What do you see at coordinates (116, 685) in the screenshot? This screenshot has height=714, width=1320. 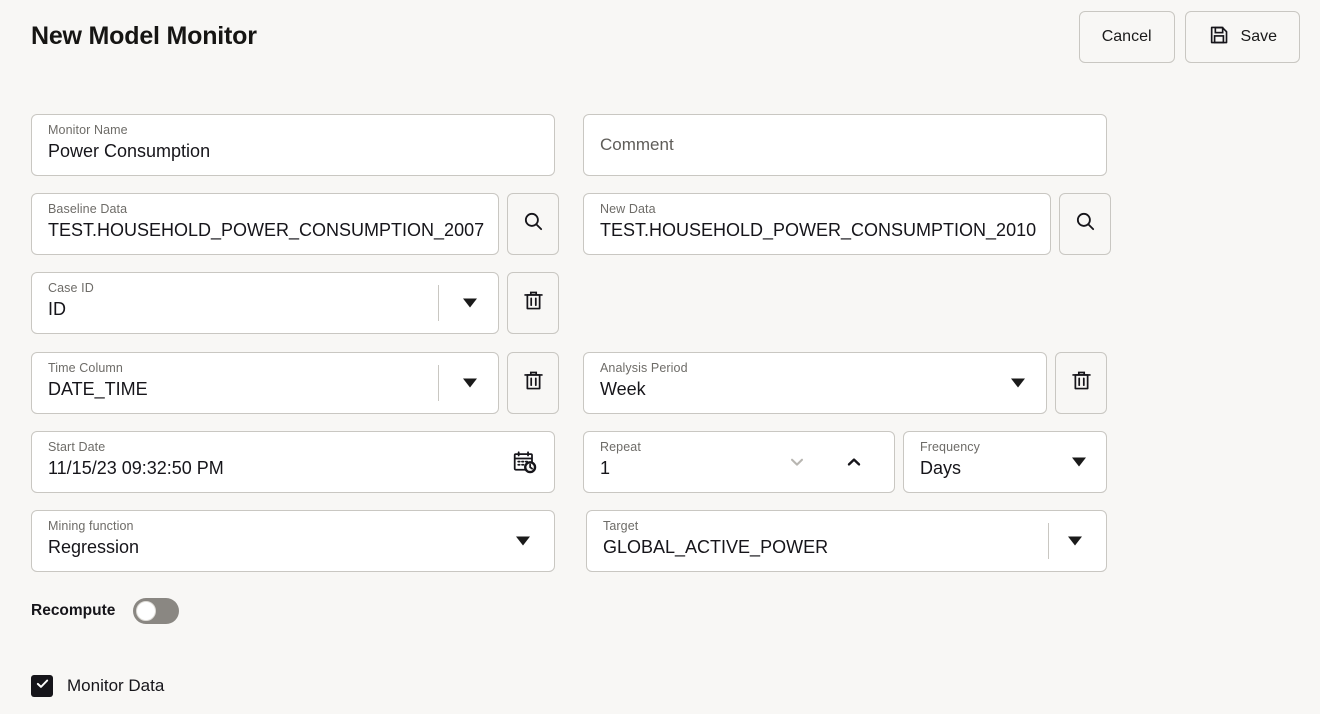 I see `monitor-data-label: Monitor Data` at bounding box center [116, 685].